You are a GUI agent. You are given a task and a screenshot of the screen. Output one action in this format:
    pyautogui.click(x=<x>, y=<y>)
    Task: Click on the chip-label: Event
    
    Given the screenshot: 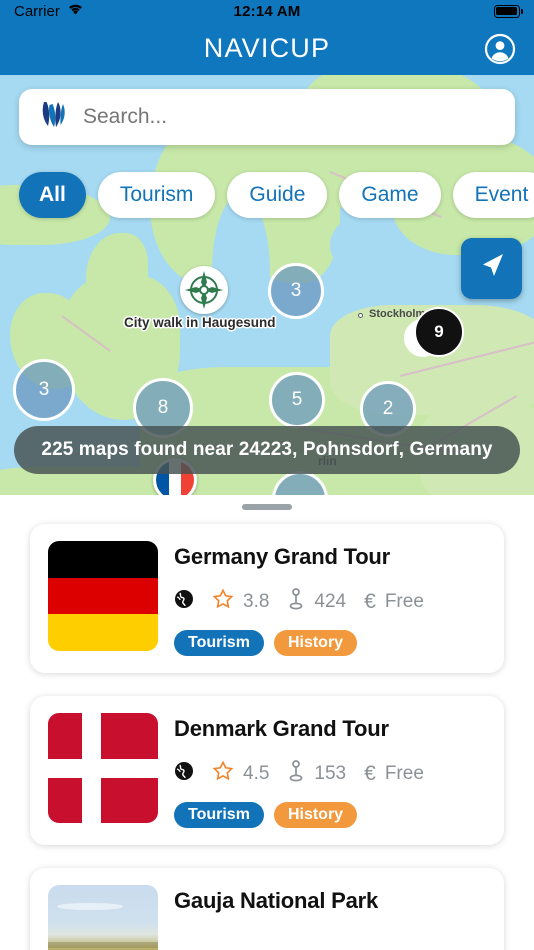 What is the action you would take?
    pyautogui.click(x=501, y=194)
    